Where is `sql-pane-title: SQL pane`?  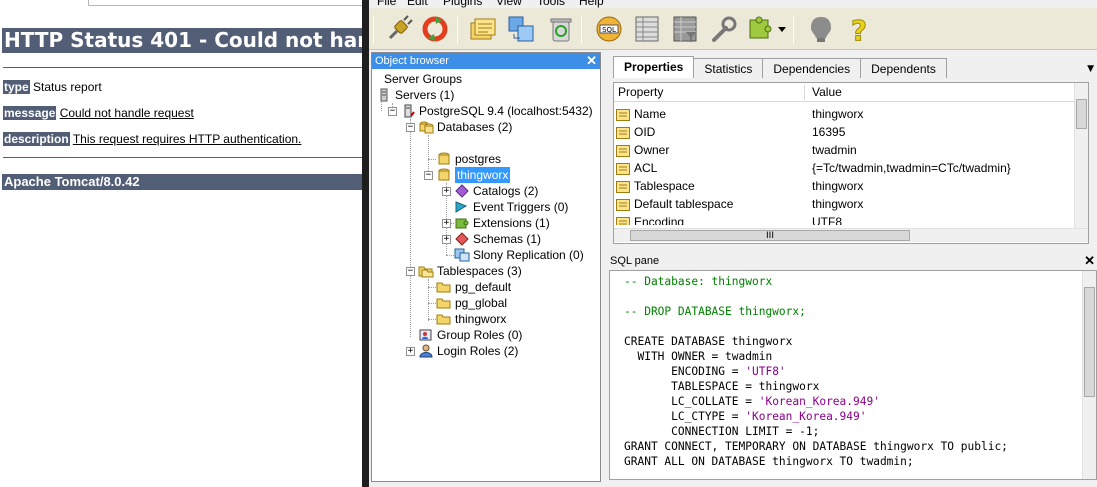
sql-pane-title: SQL pane is located at coordinates (635, 261).